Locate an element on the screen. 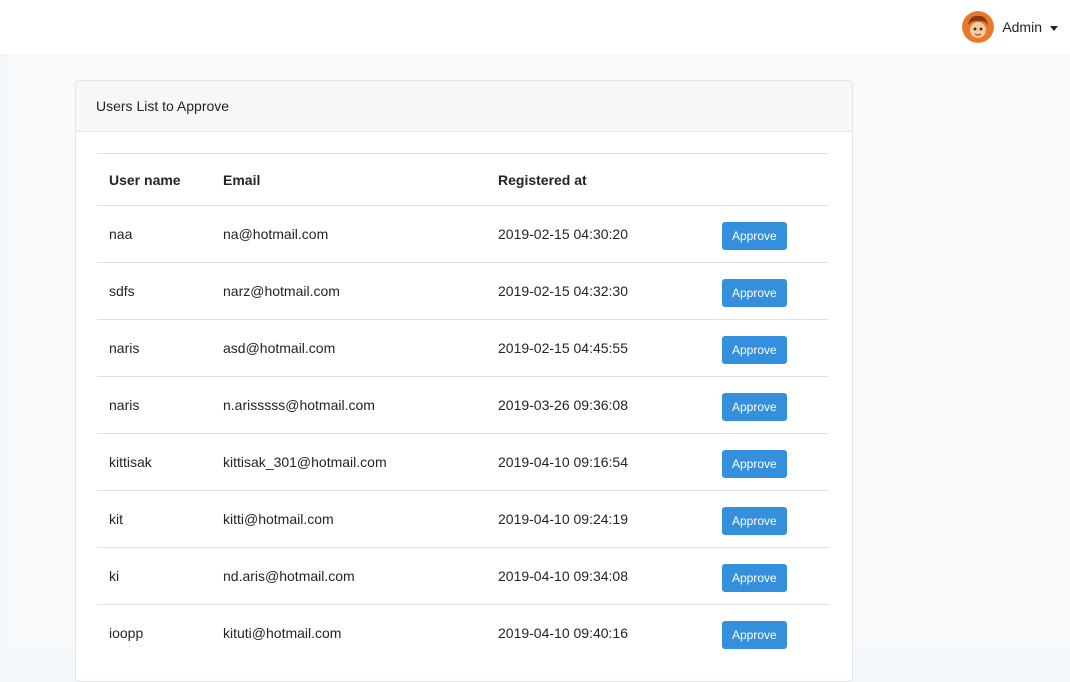  table-header-row: User name Email Registered at is located at coordinates (463, 179).